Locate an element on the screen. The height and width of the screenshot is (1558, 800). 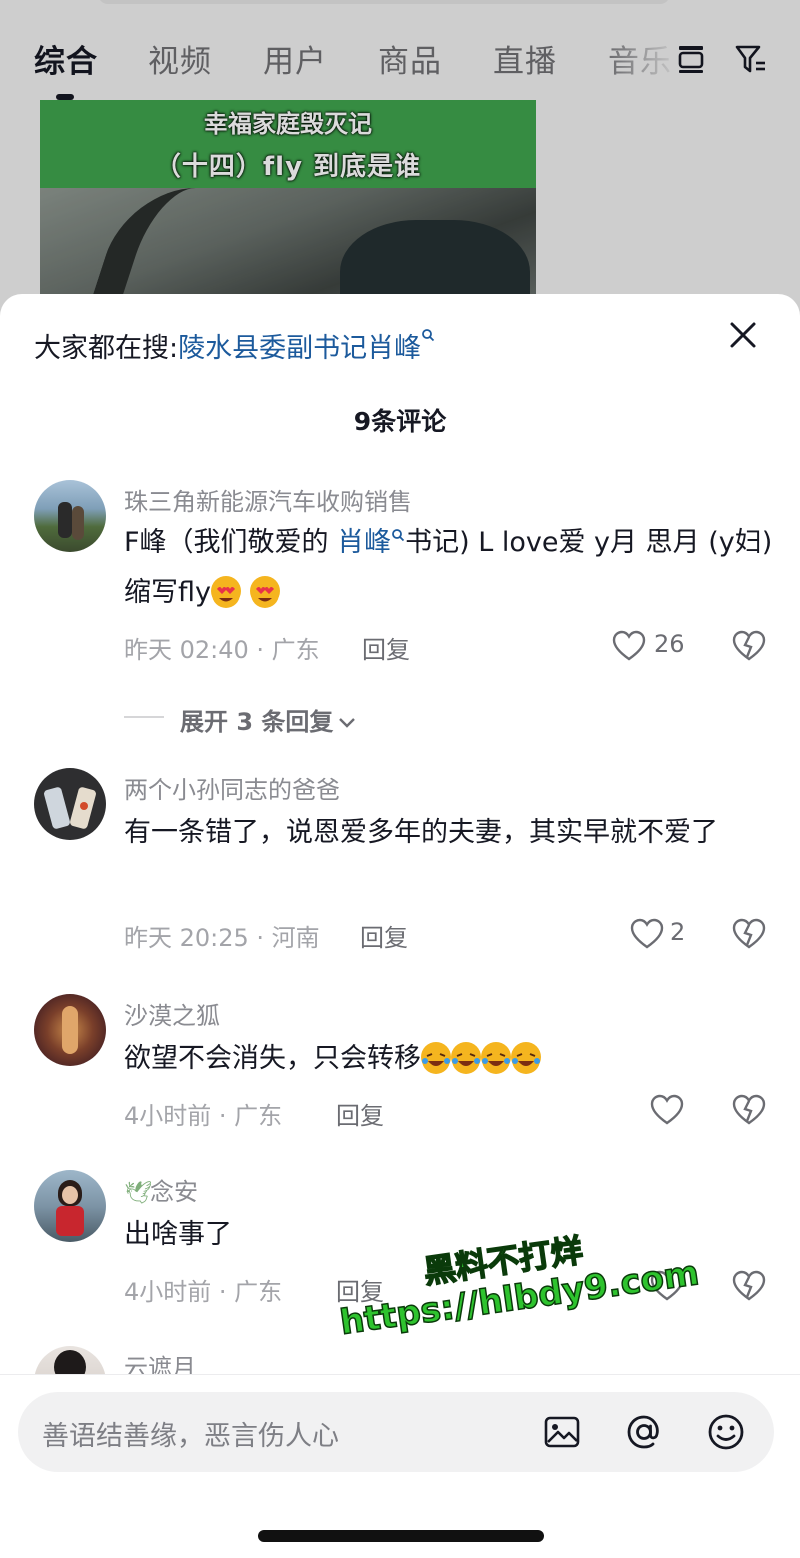
comment-username: 沙漠之狐 is located at coordinates (172, 1013).